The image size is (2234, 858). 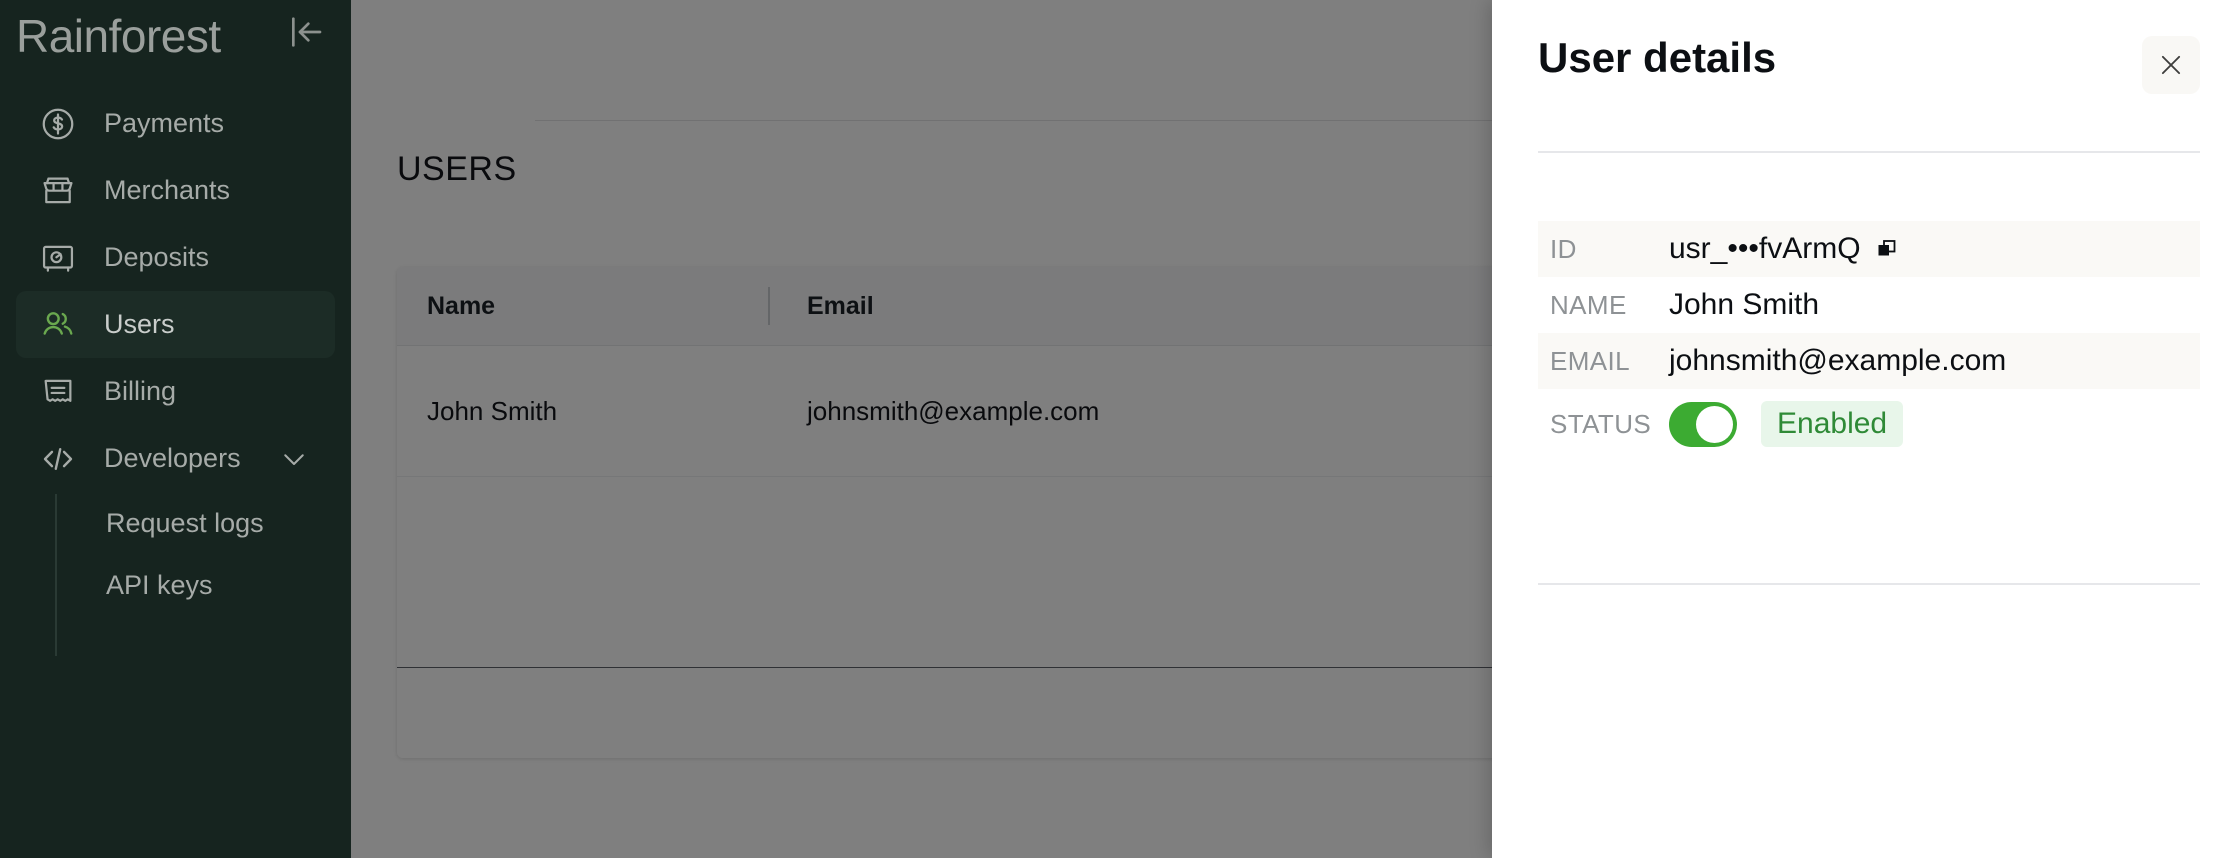 What do you see at coordinates (139, 324) in the screenshot?
I see `sidebar-item-label: Users` at bounding box center [139, 324].